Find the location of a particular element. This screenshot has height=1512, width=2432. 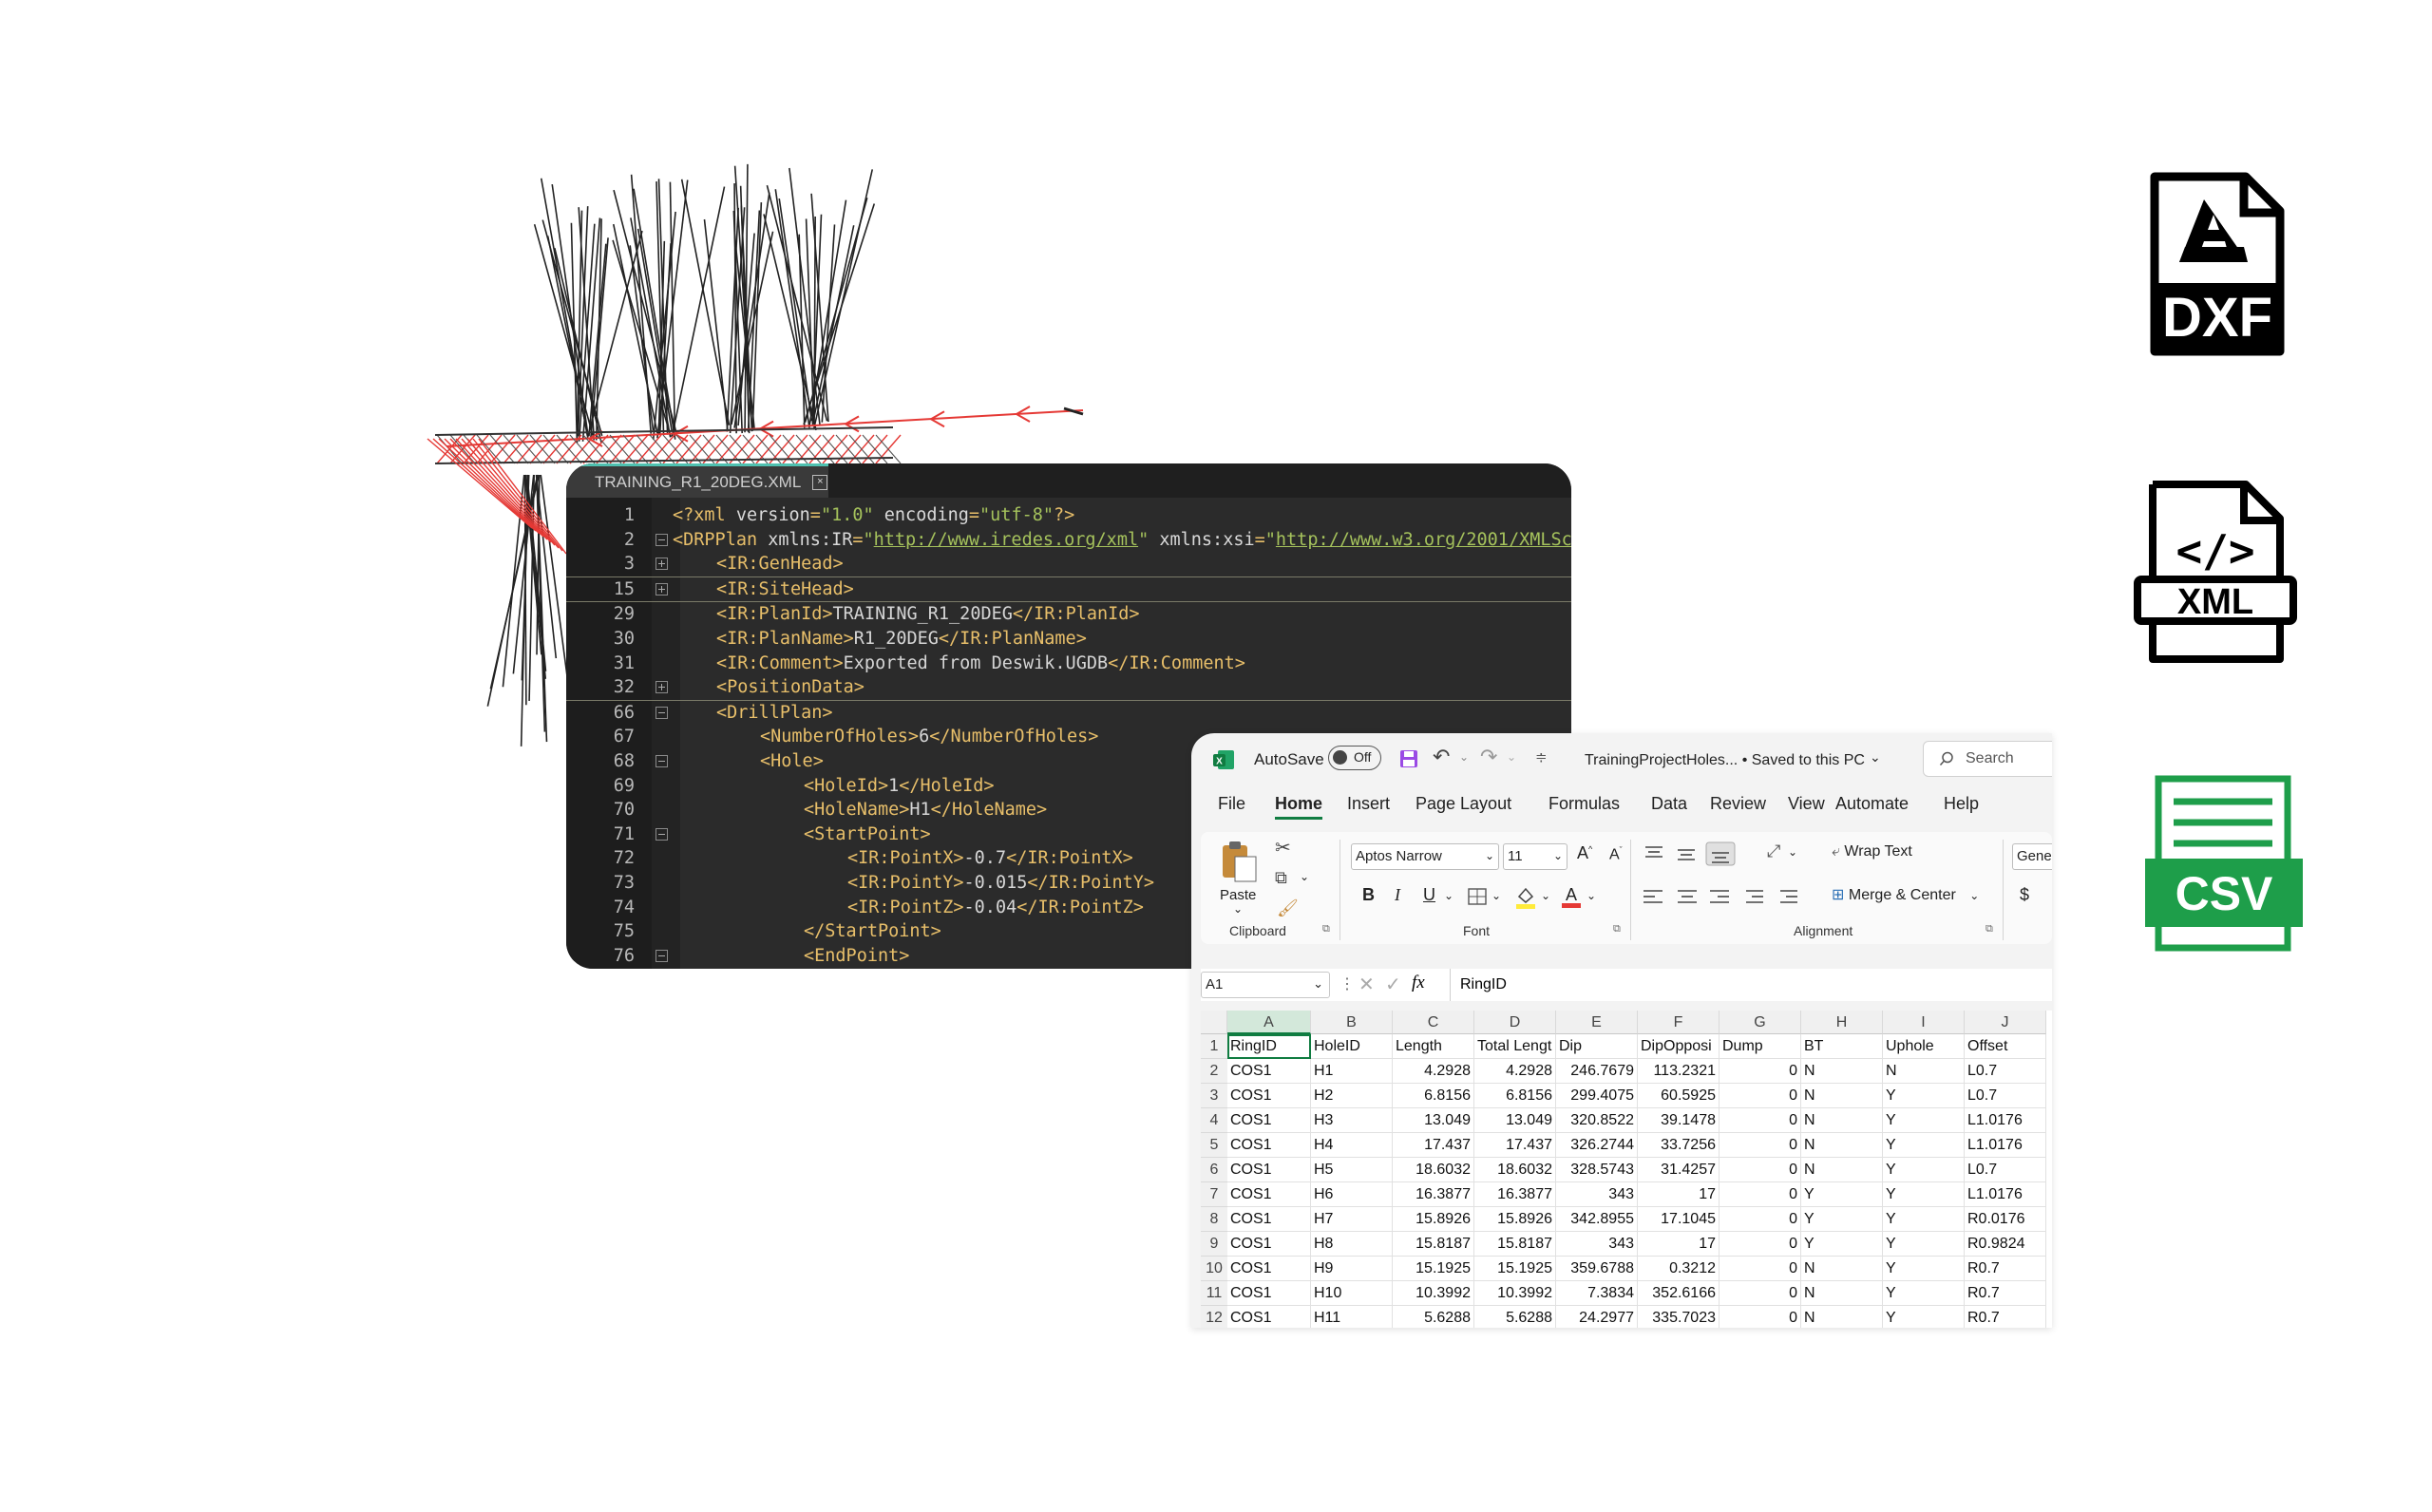

cut-icon: ✂ is located at coordinates (1283, 848).